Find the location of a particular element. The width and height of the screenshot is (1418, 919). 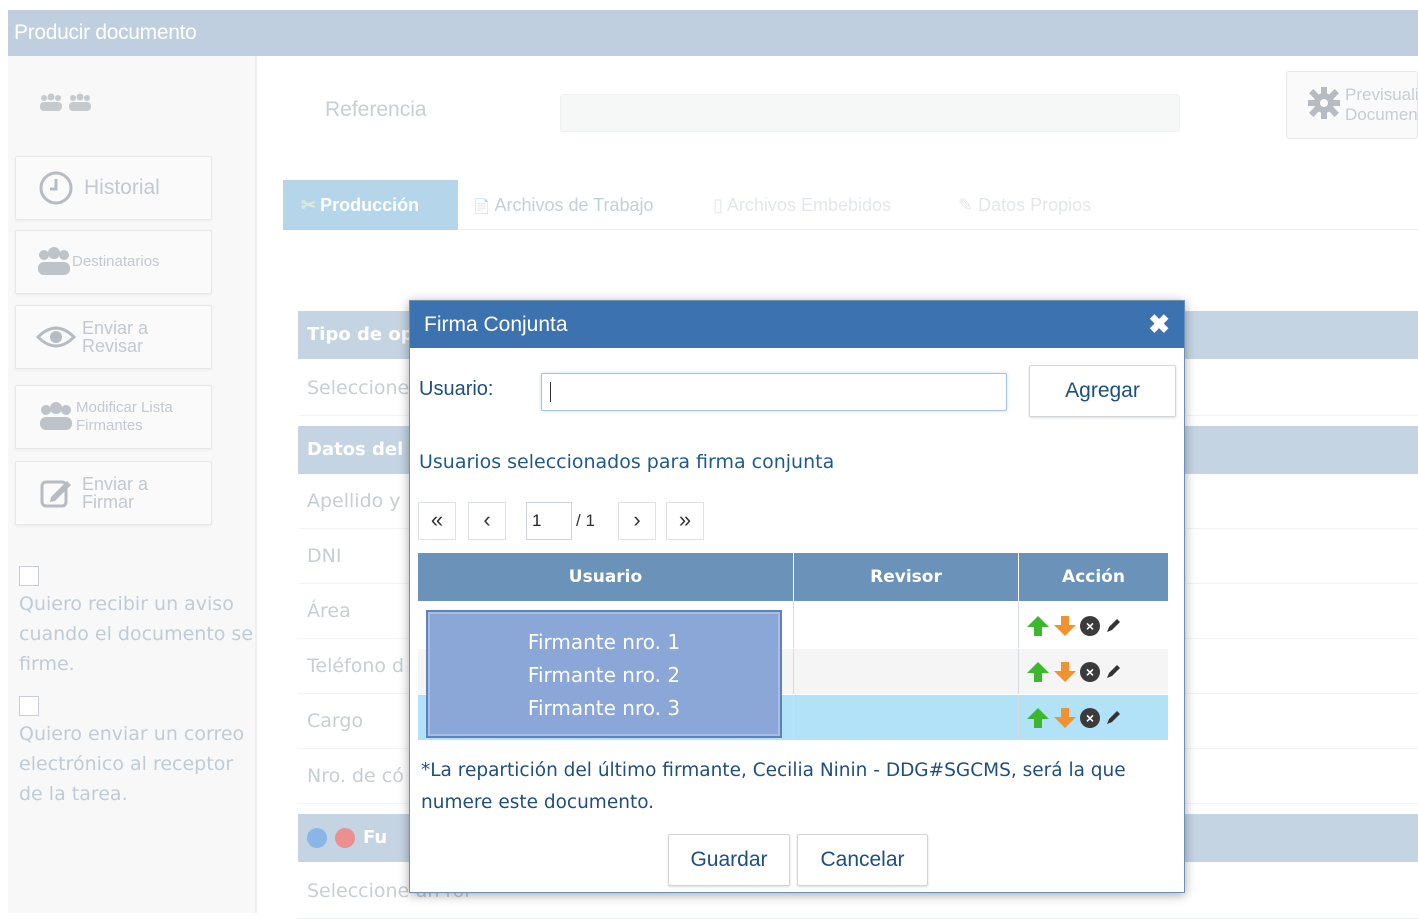

dialog-title: Firma Conjunta is located at coordinates (496, 324).